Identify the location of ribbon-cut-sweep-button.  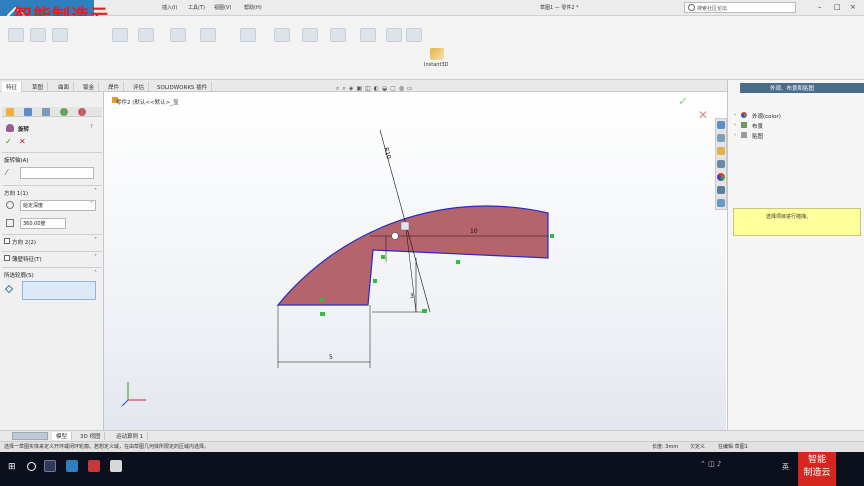
(208, 35).